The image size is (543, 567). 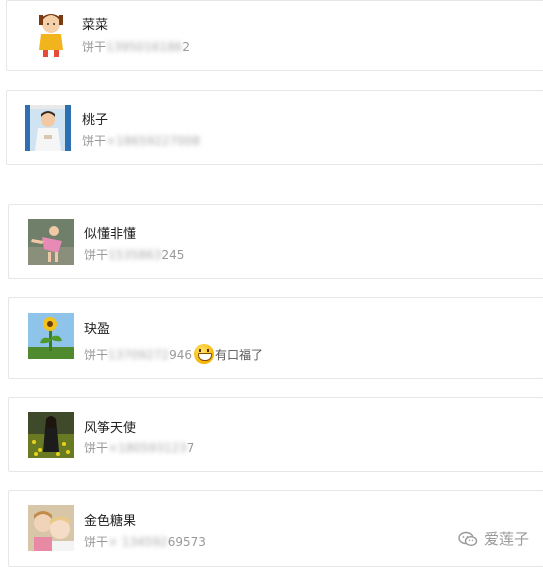 What do you see at coordinates (204, 354) in the screenshot?
I see `grin-emoji-icon` at bounding box center [204, 354].